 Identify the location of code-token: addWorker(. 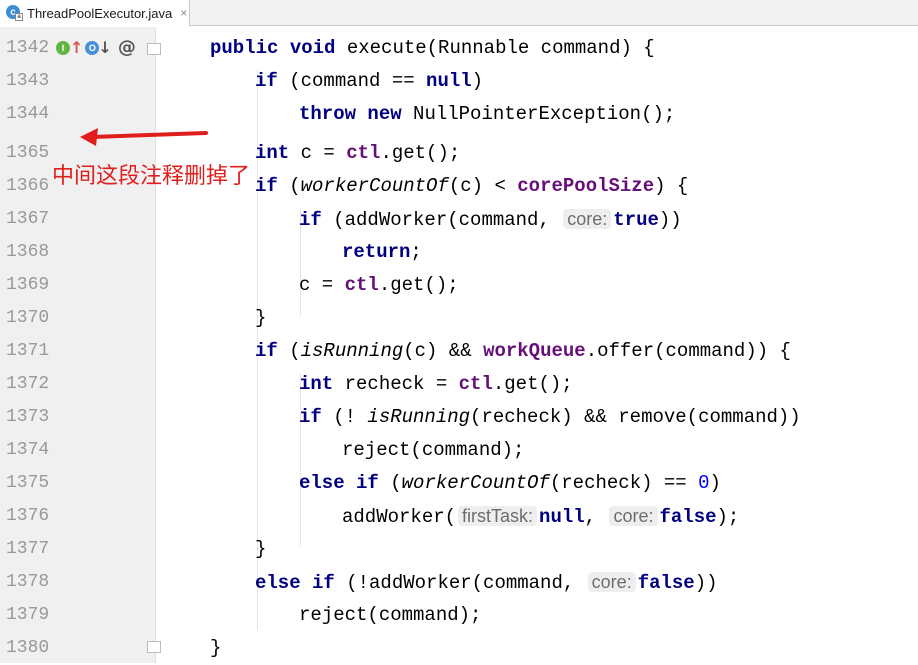
(399, 517).